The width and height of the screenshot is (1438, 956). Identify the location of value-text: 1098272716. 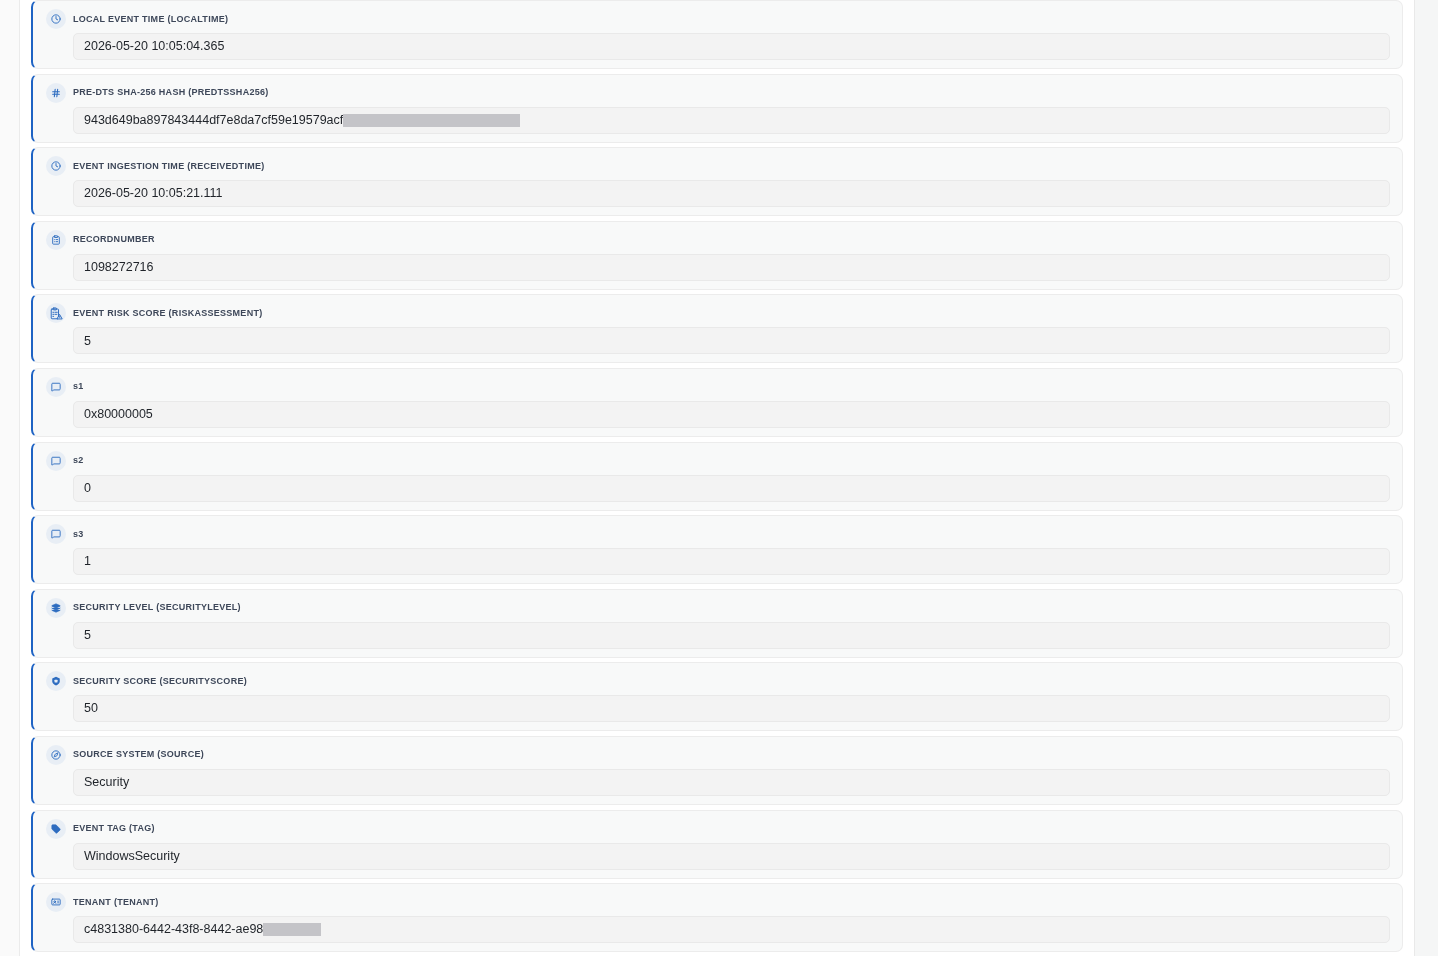
(119, 267).